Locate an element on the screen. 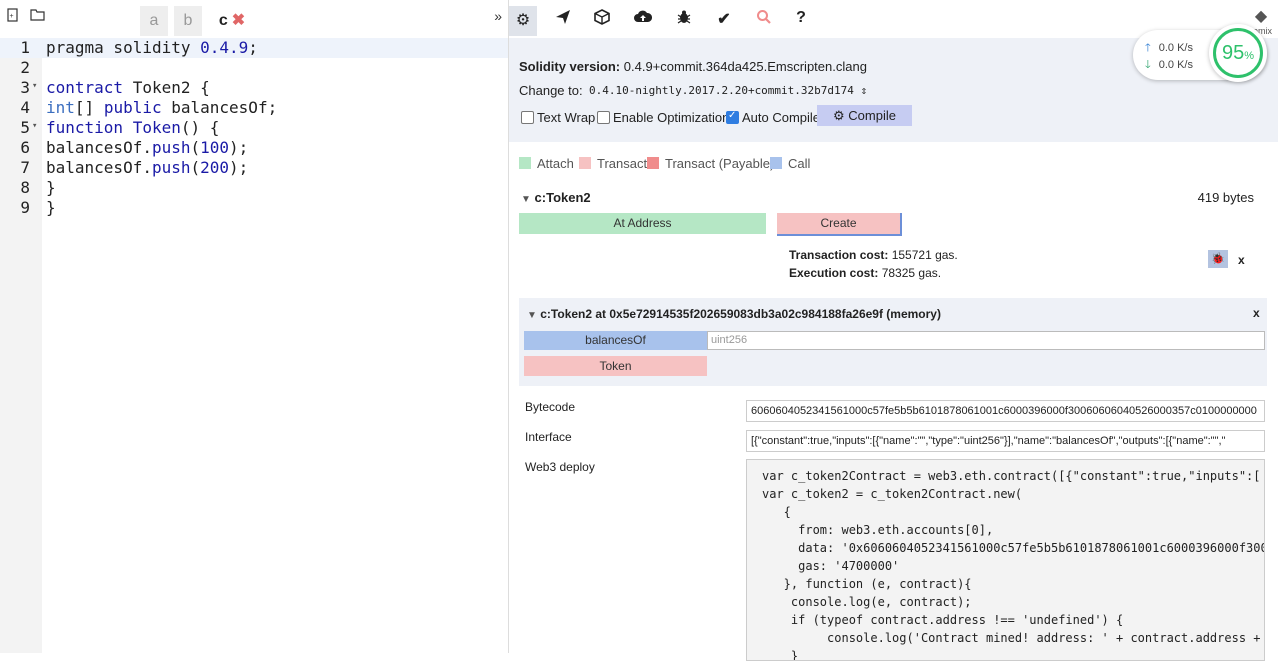 The image size is (1278, 661). text-wrap-checkbox: Text Wrap is located at coordinates (558, 117).